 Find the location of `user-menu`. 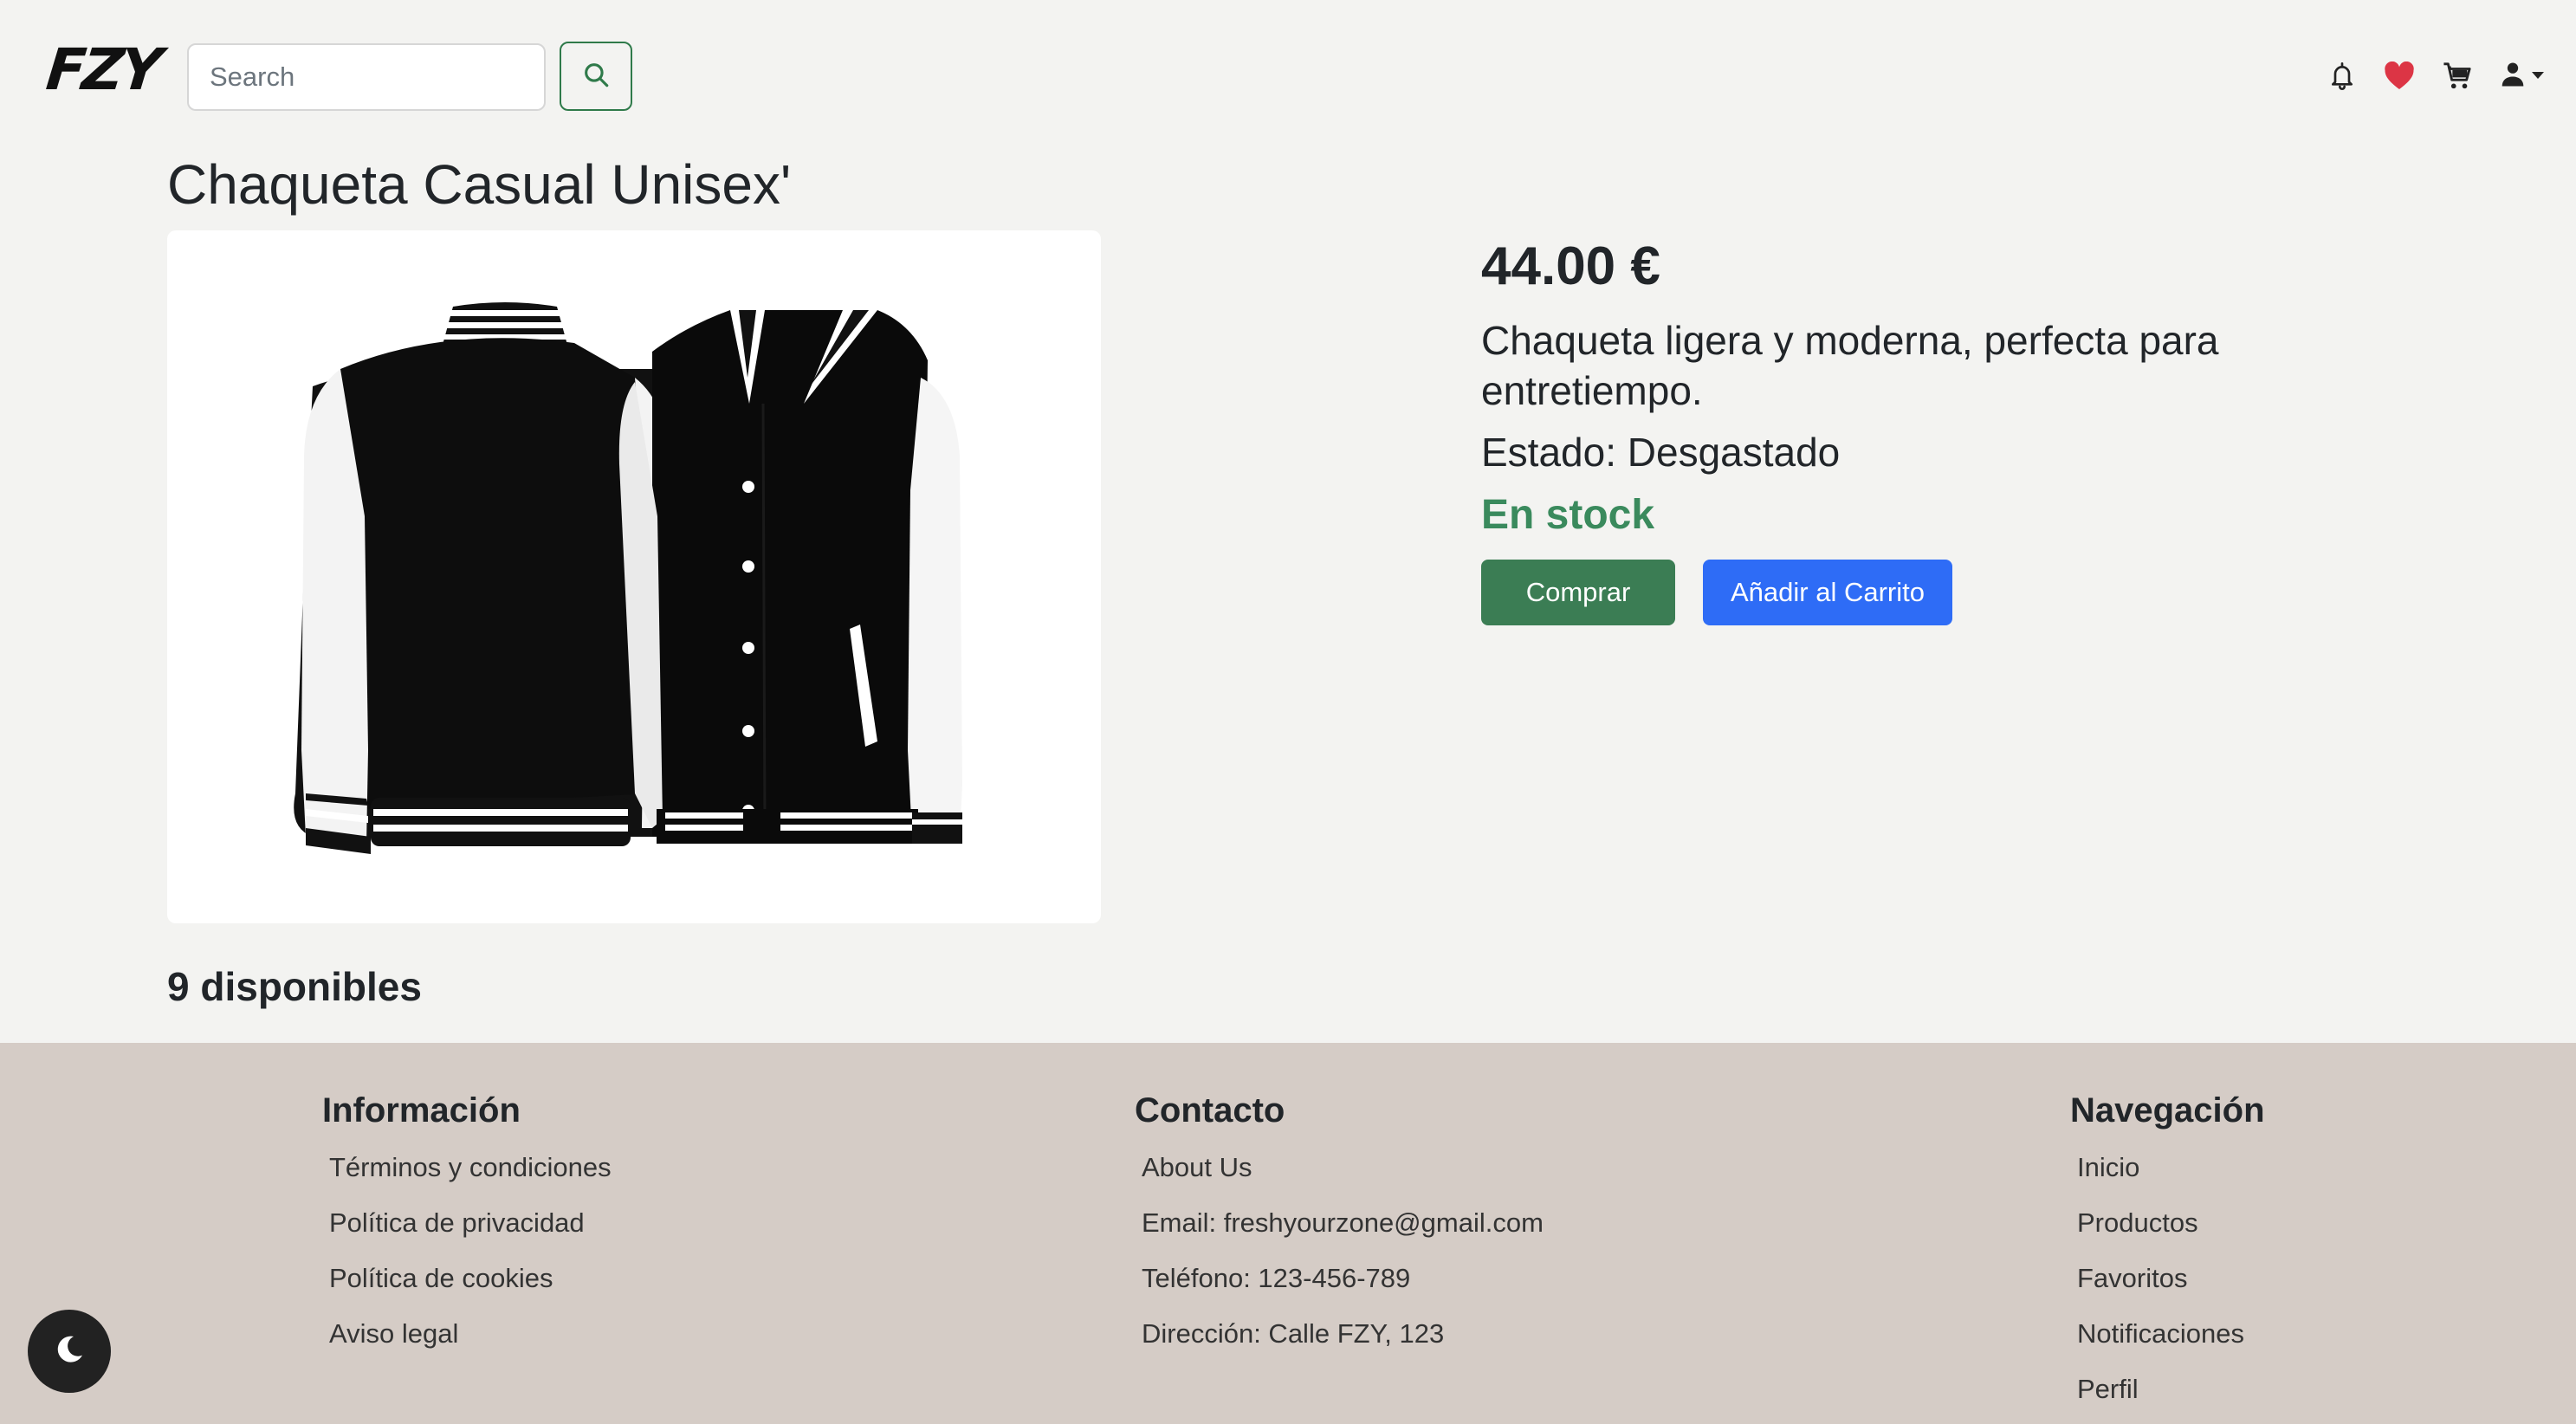

user-menu is located at coordinates (2522, 77).